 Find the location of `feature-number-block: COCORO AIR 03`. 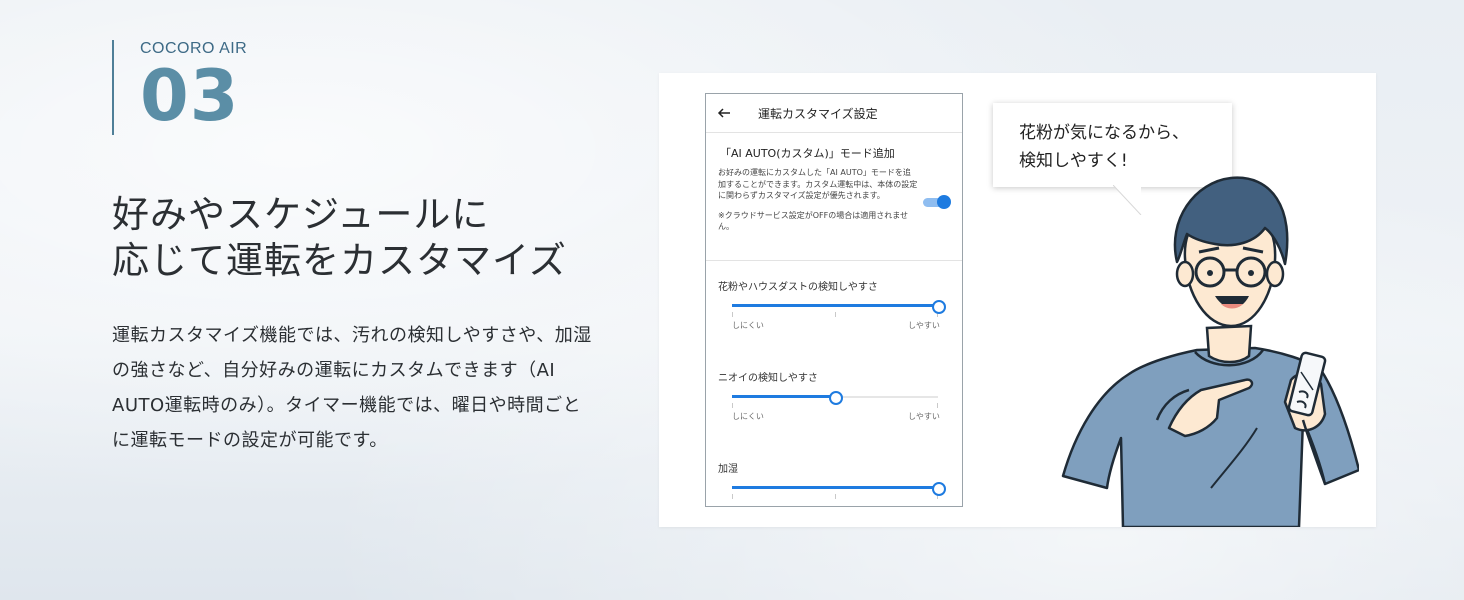

feature-number-block: COCORO AIR 03 is located at coordinates (179, 87).